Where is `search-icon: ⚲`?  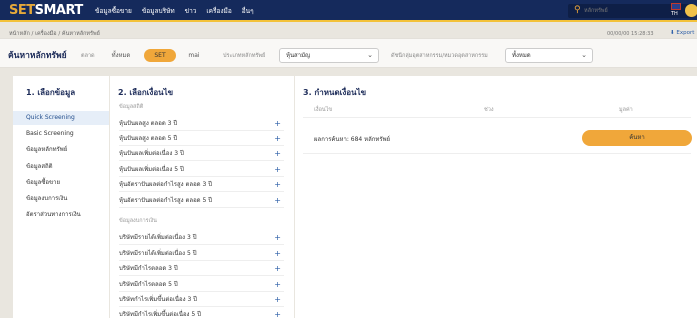
search-icon: ⚲ is located at coordinates (577, 10).